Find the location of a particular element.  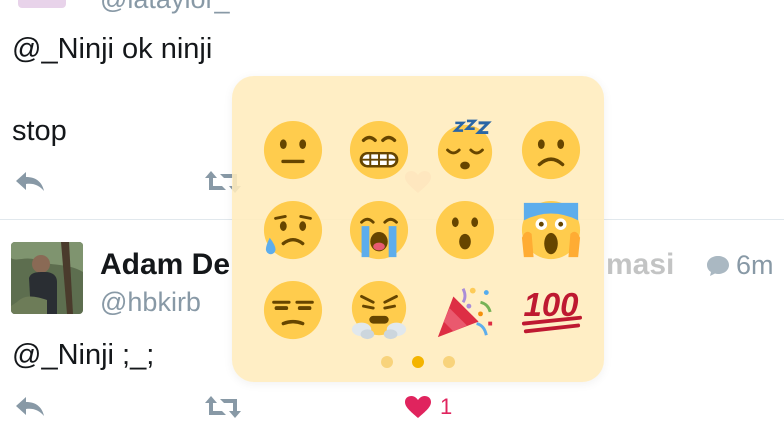

sad-relieved-face-icon is located at coordinates (293, 230).